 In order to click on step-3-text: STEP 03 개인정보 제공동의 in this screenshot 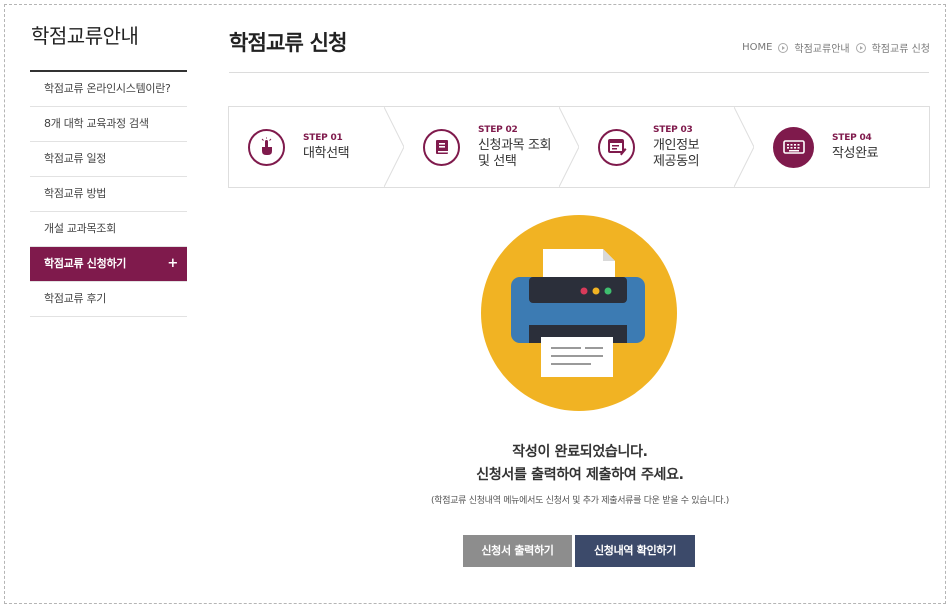, I will do `click(676, 147)`.